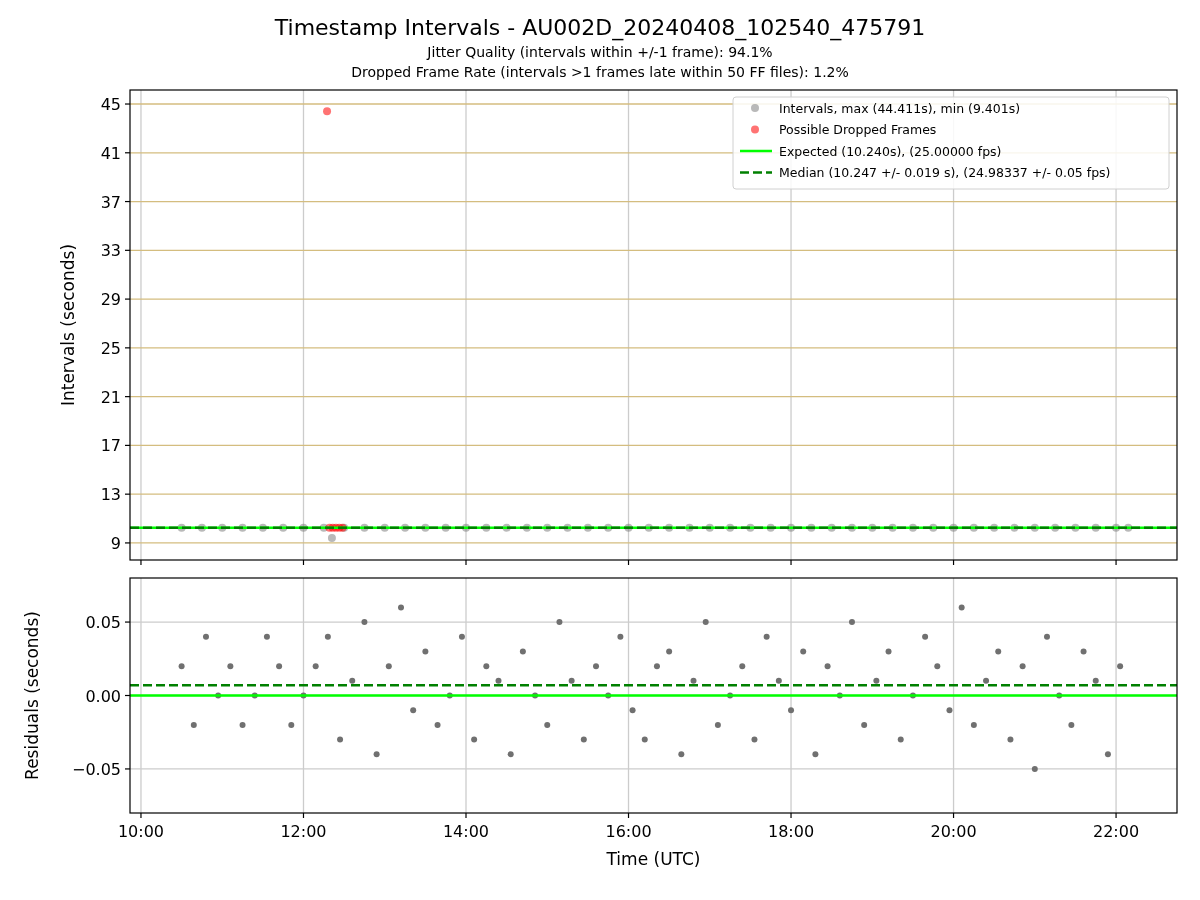  What do you see at coordinates (600, 52) in the screenshot?
I see `figure-subtitle: Jitter Quality (intervals within +/-1 frame): 94.1%` at bounding box center [600, 52].